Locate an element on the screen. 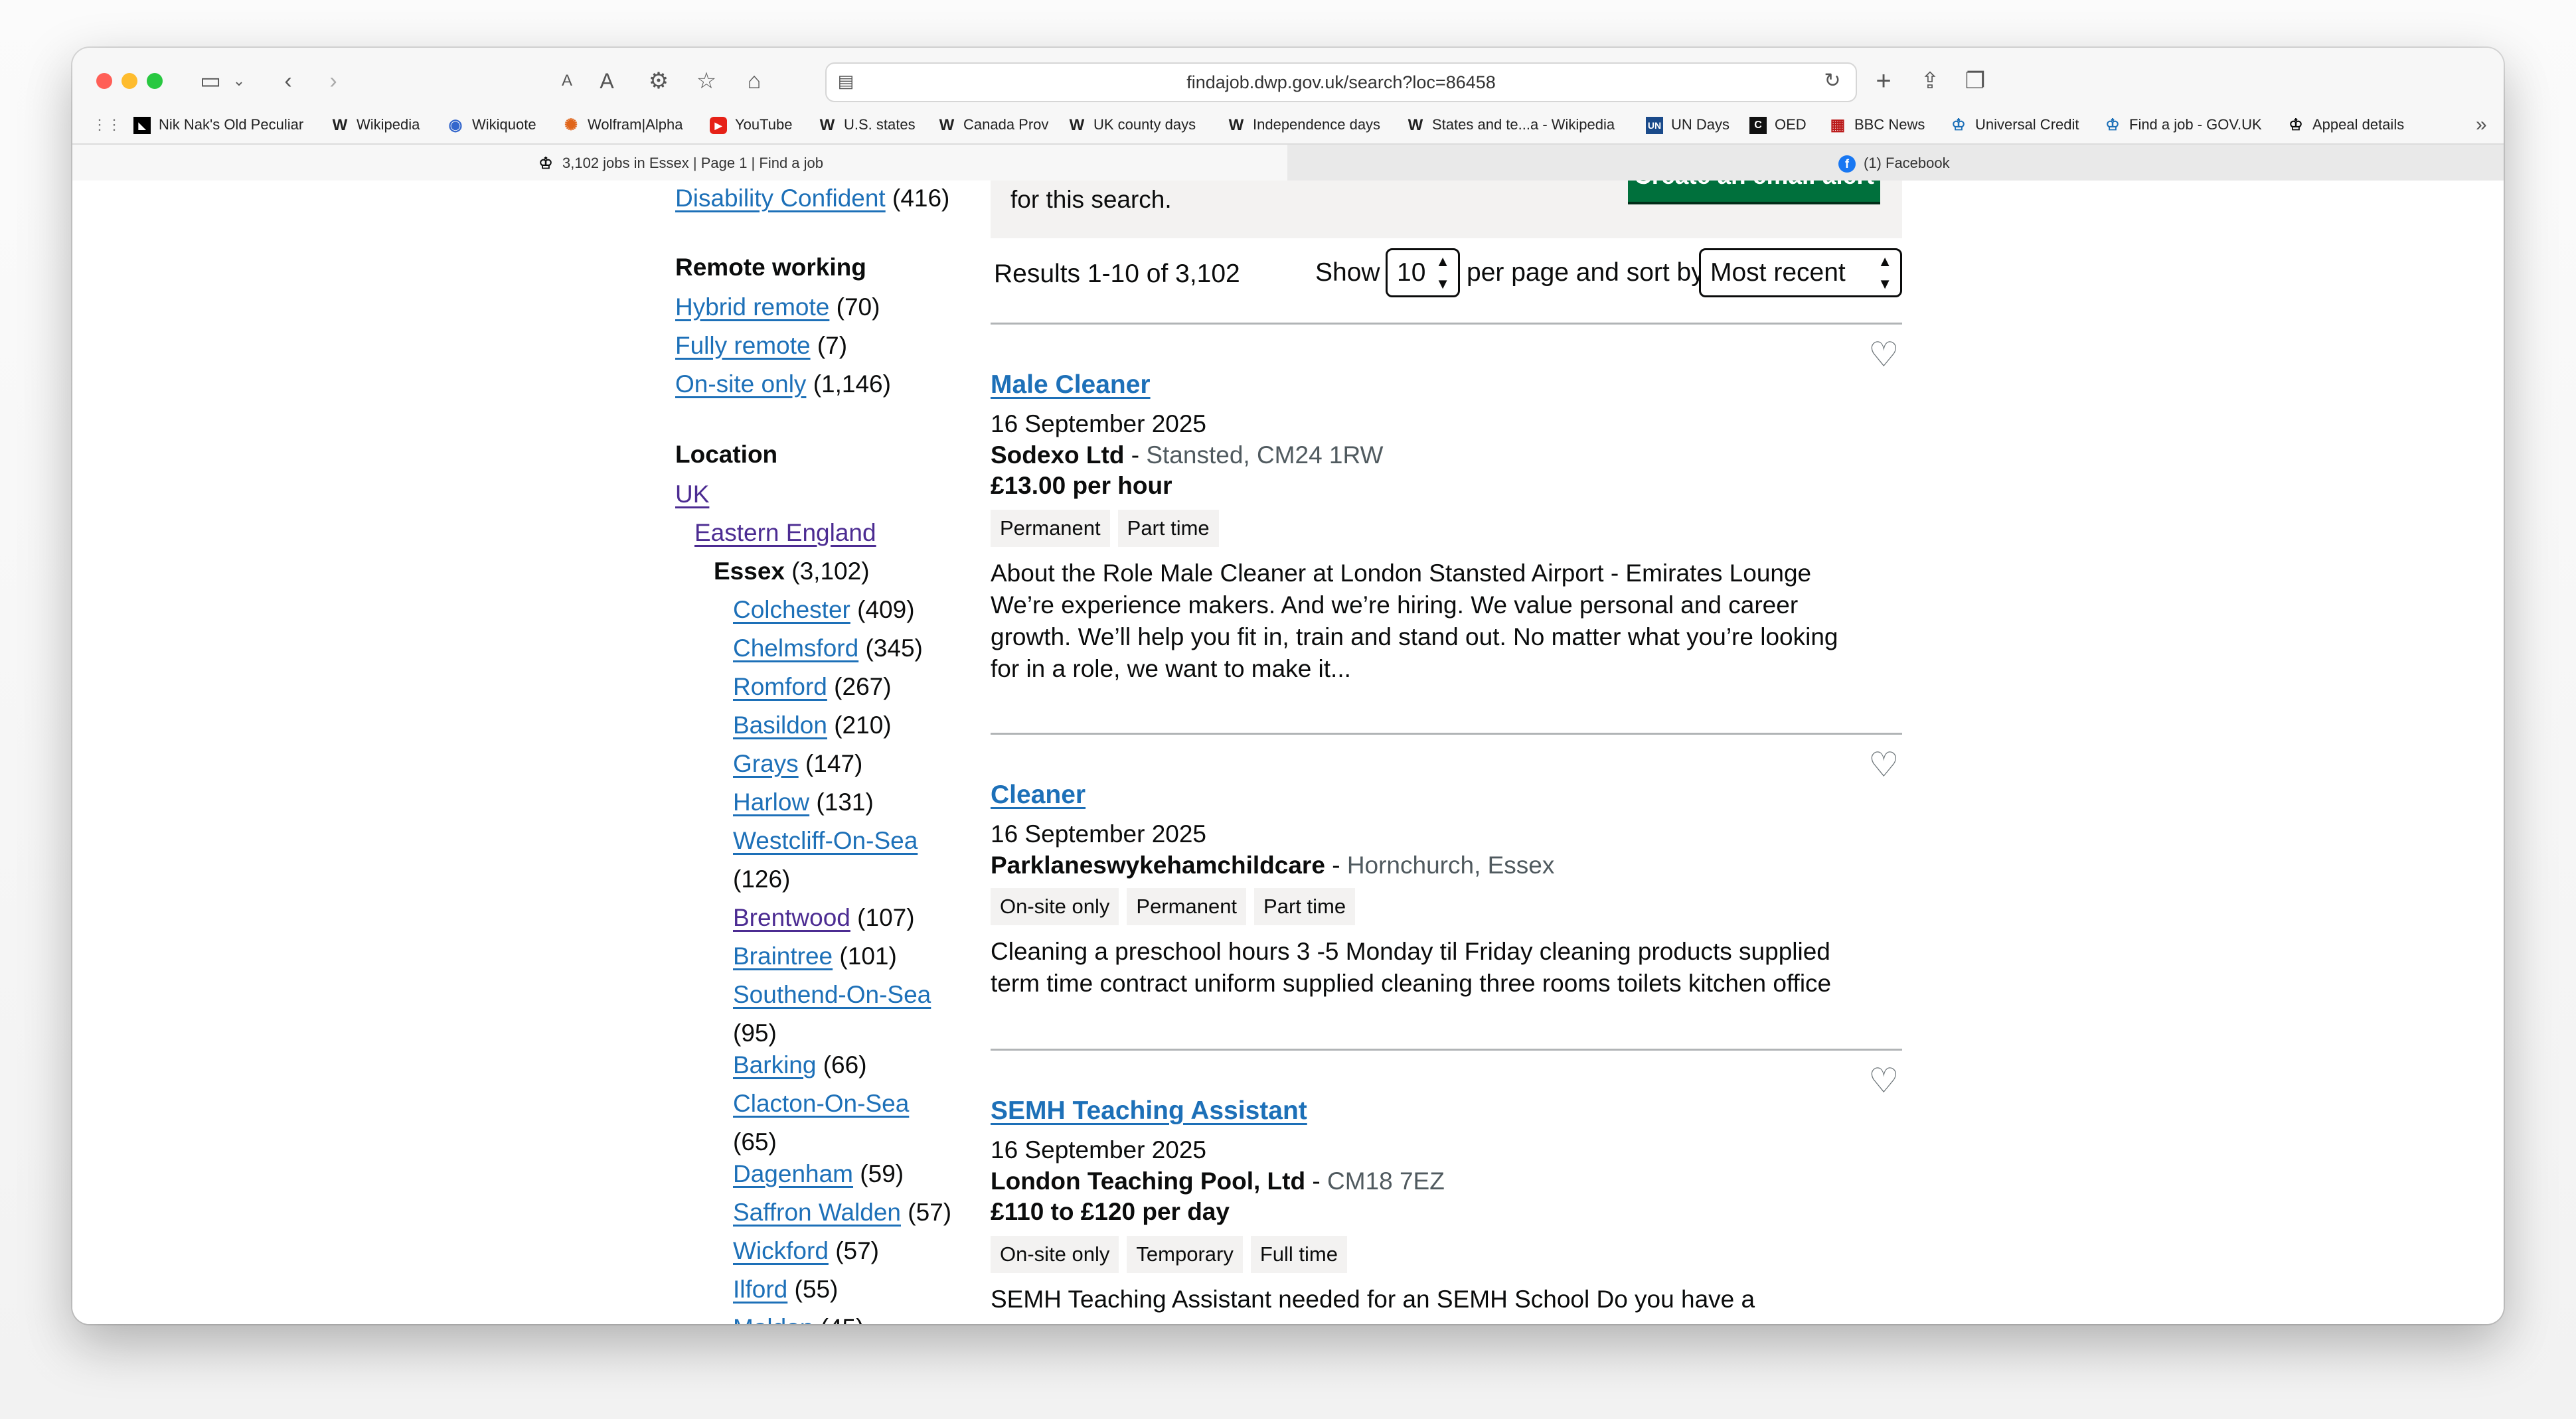 The image size is (2576, 1419). job-tags: Permanent Part time is located at coordinates (1109, 528).